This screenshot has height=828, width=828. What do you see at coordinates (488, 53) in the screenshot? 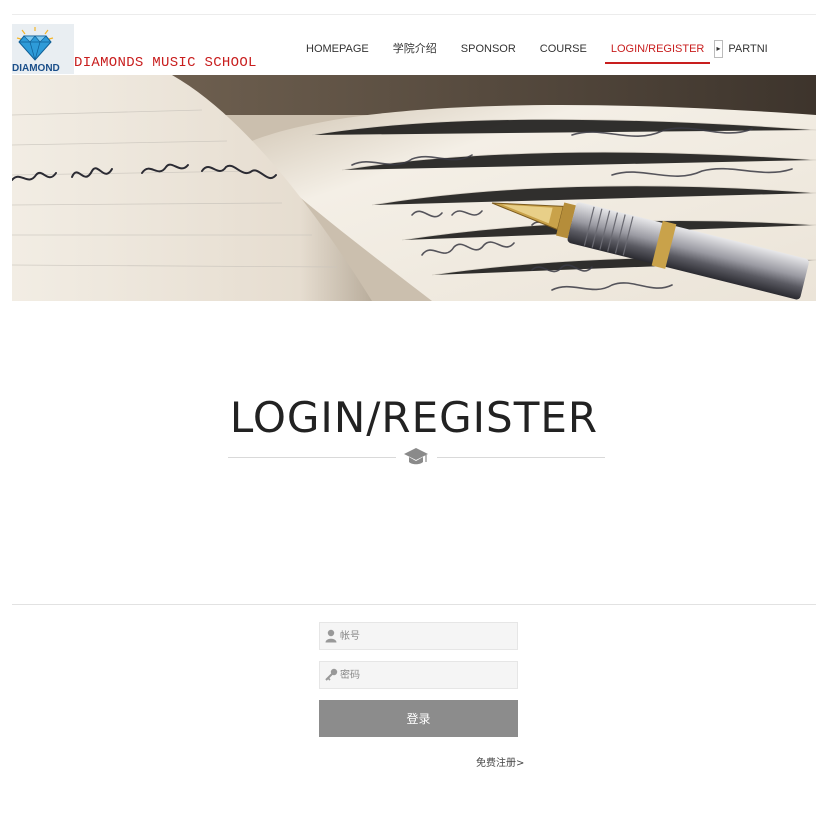
I see `nav-item-sponsor: SPONSOR` at bounding box center [488, 53].